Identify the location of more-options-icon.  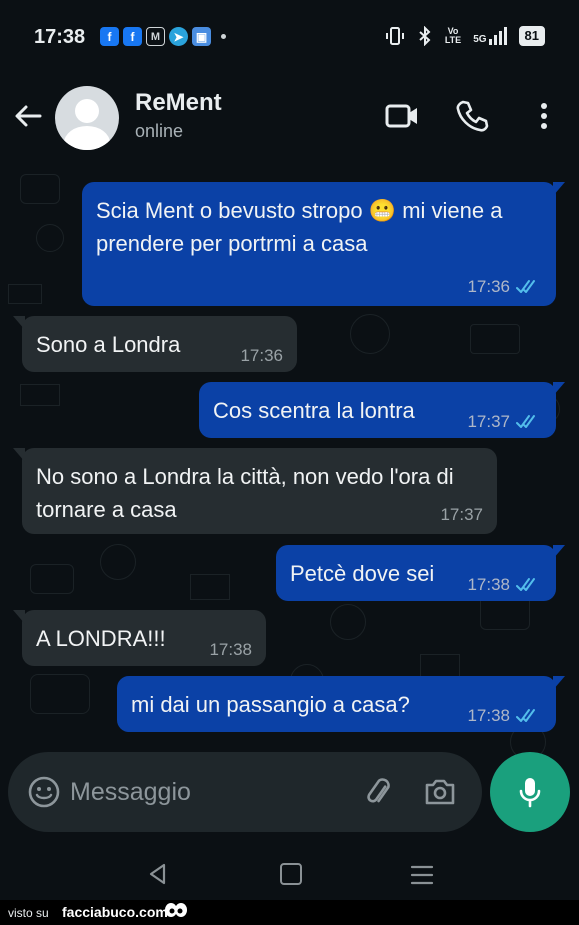
(544, 116).